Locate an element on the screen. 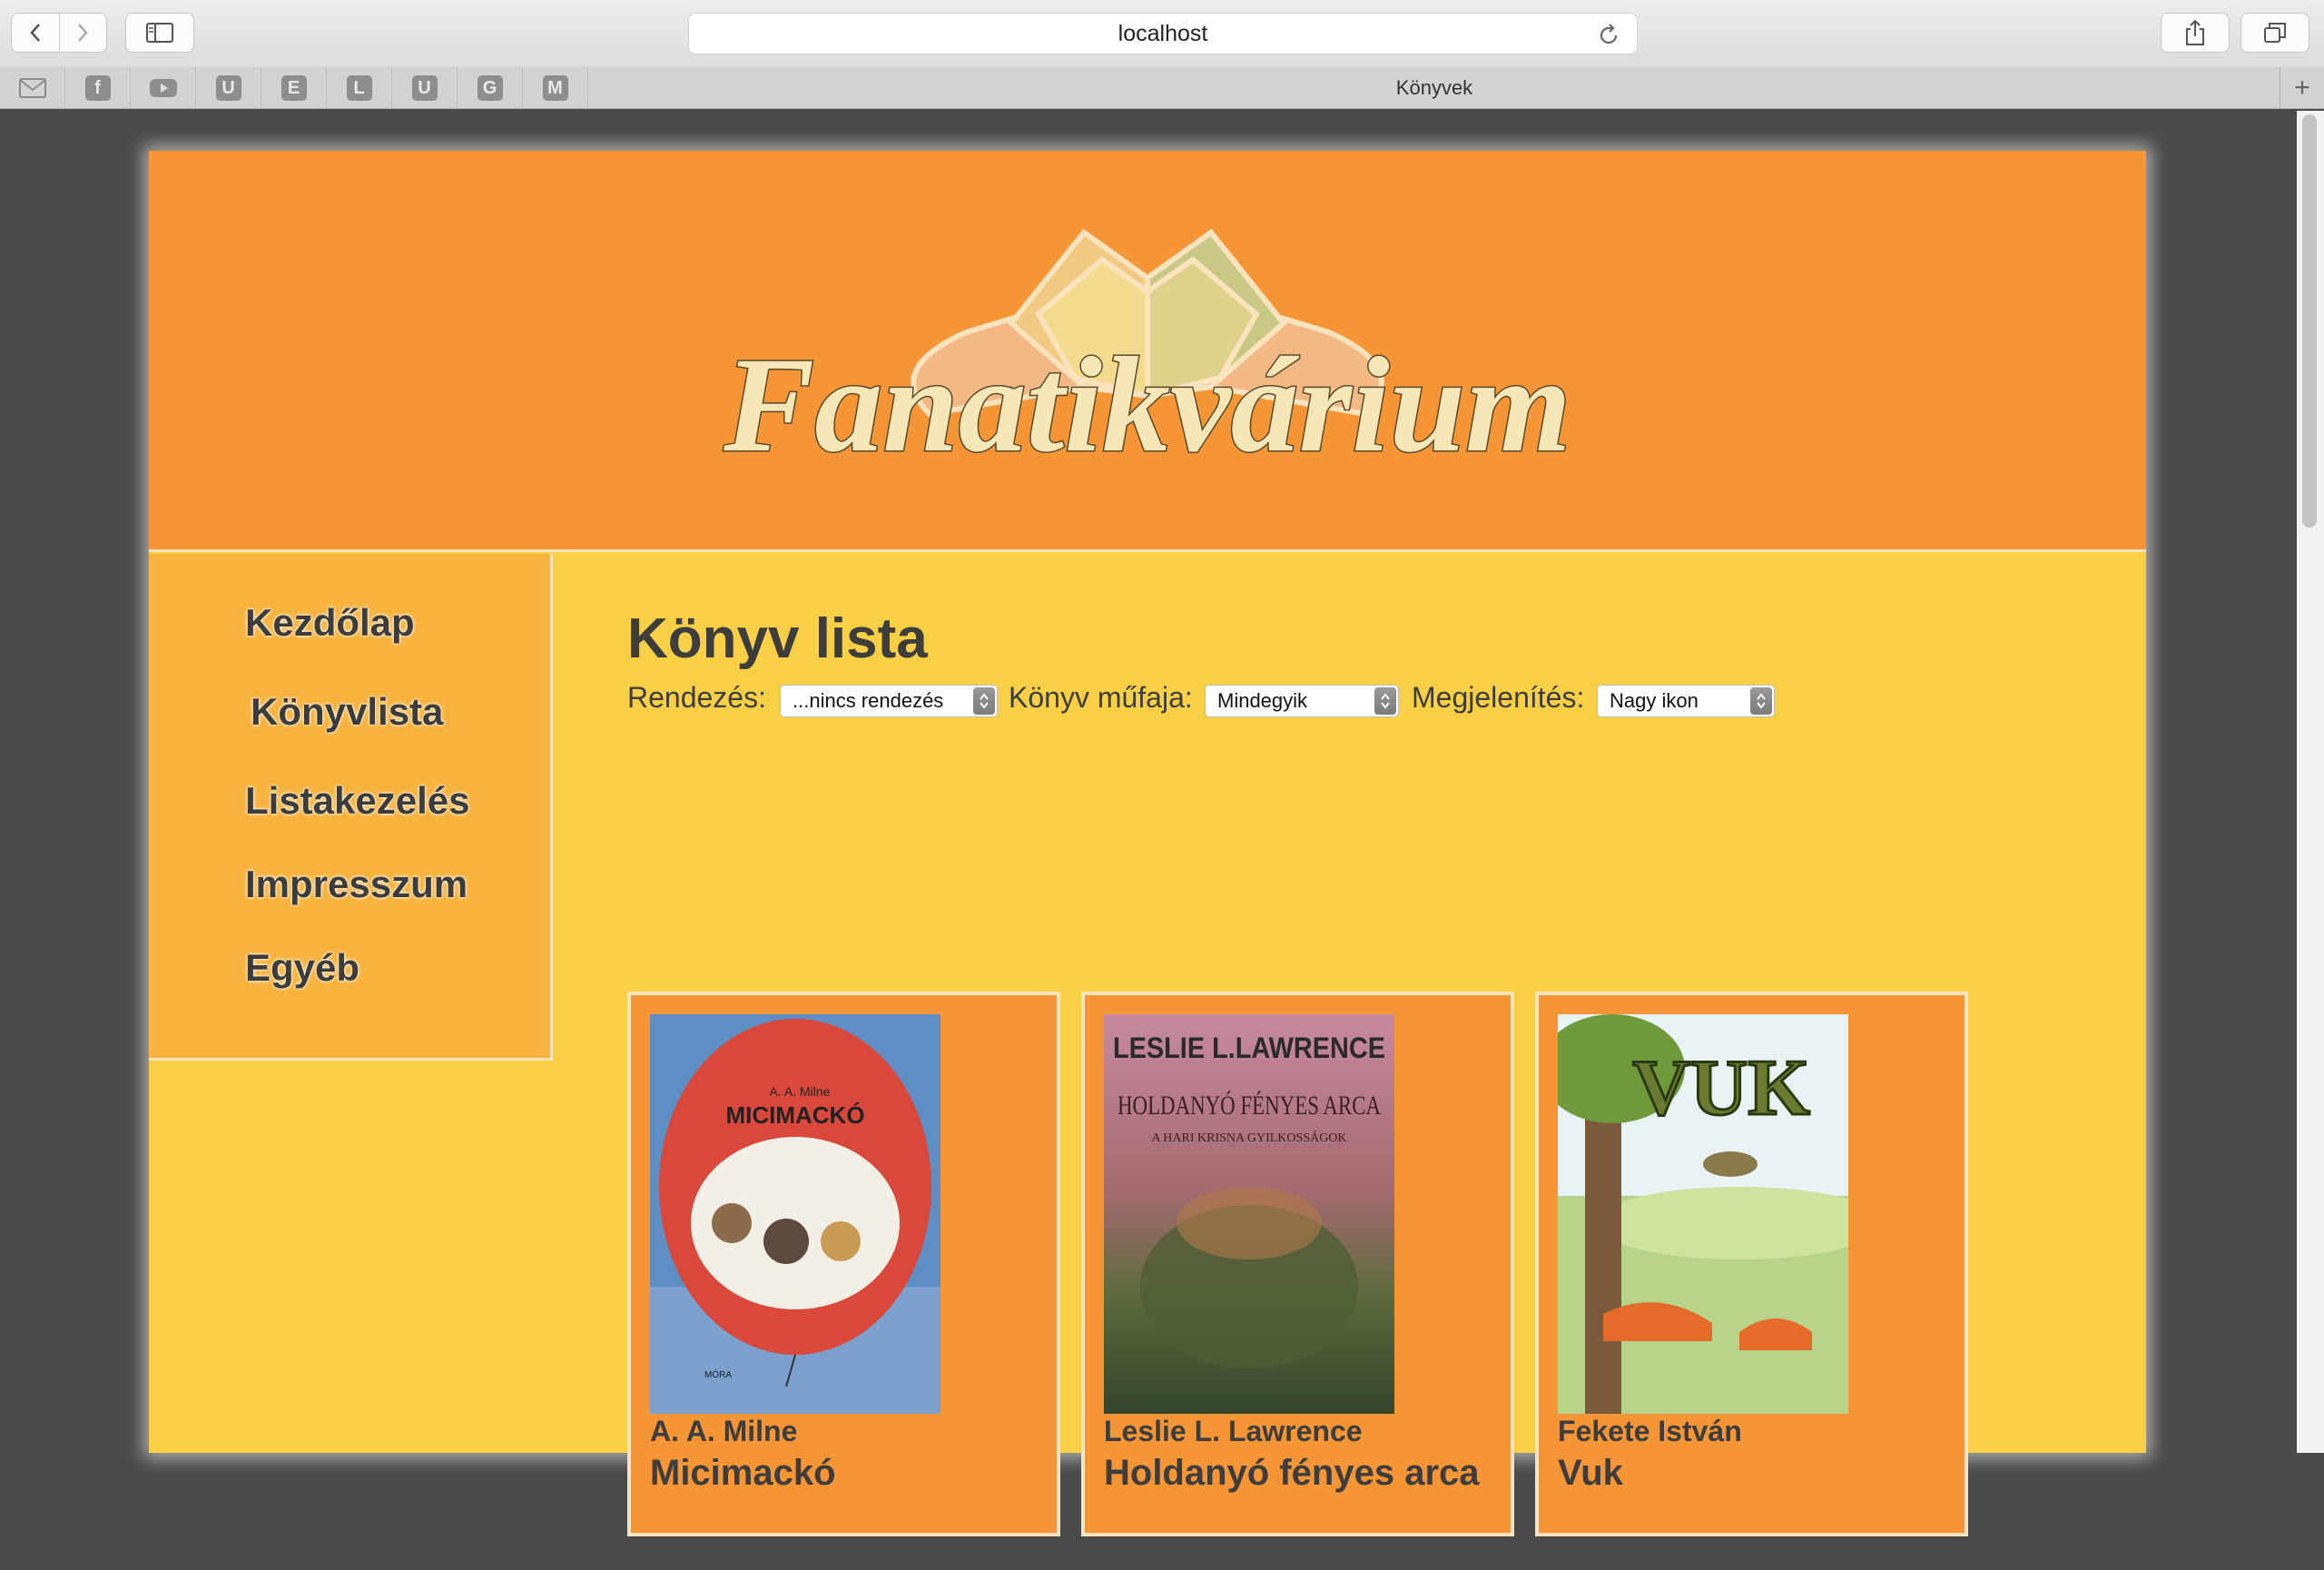 This screenshot has height=1570, width=2324. forward-button is located at coordinates (82, 33).